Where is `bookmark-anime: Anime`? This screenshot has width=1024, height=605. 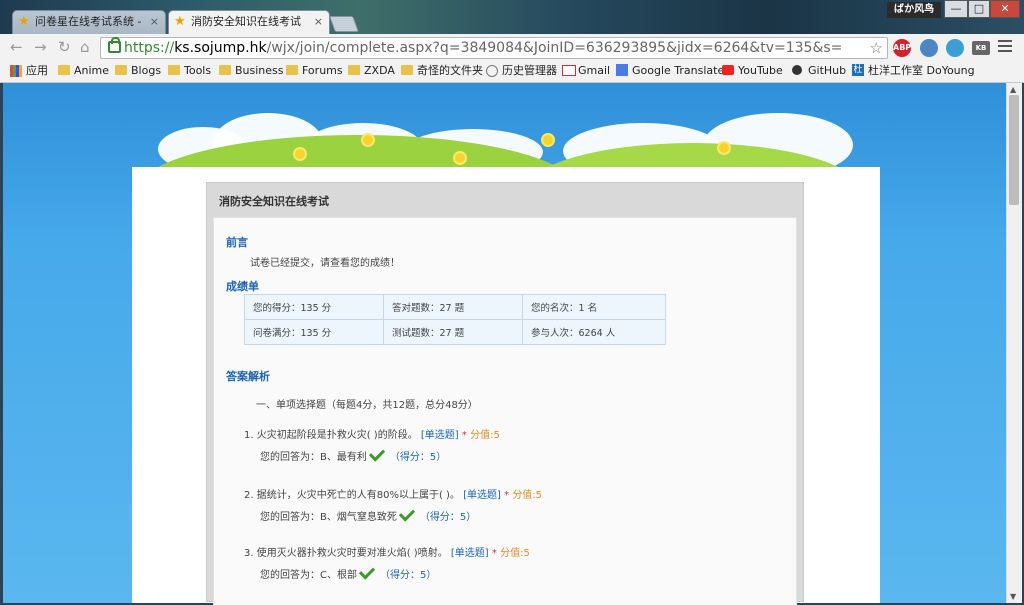 bookmark-anime: Anime is located at coordinates (83, 71).